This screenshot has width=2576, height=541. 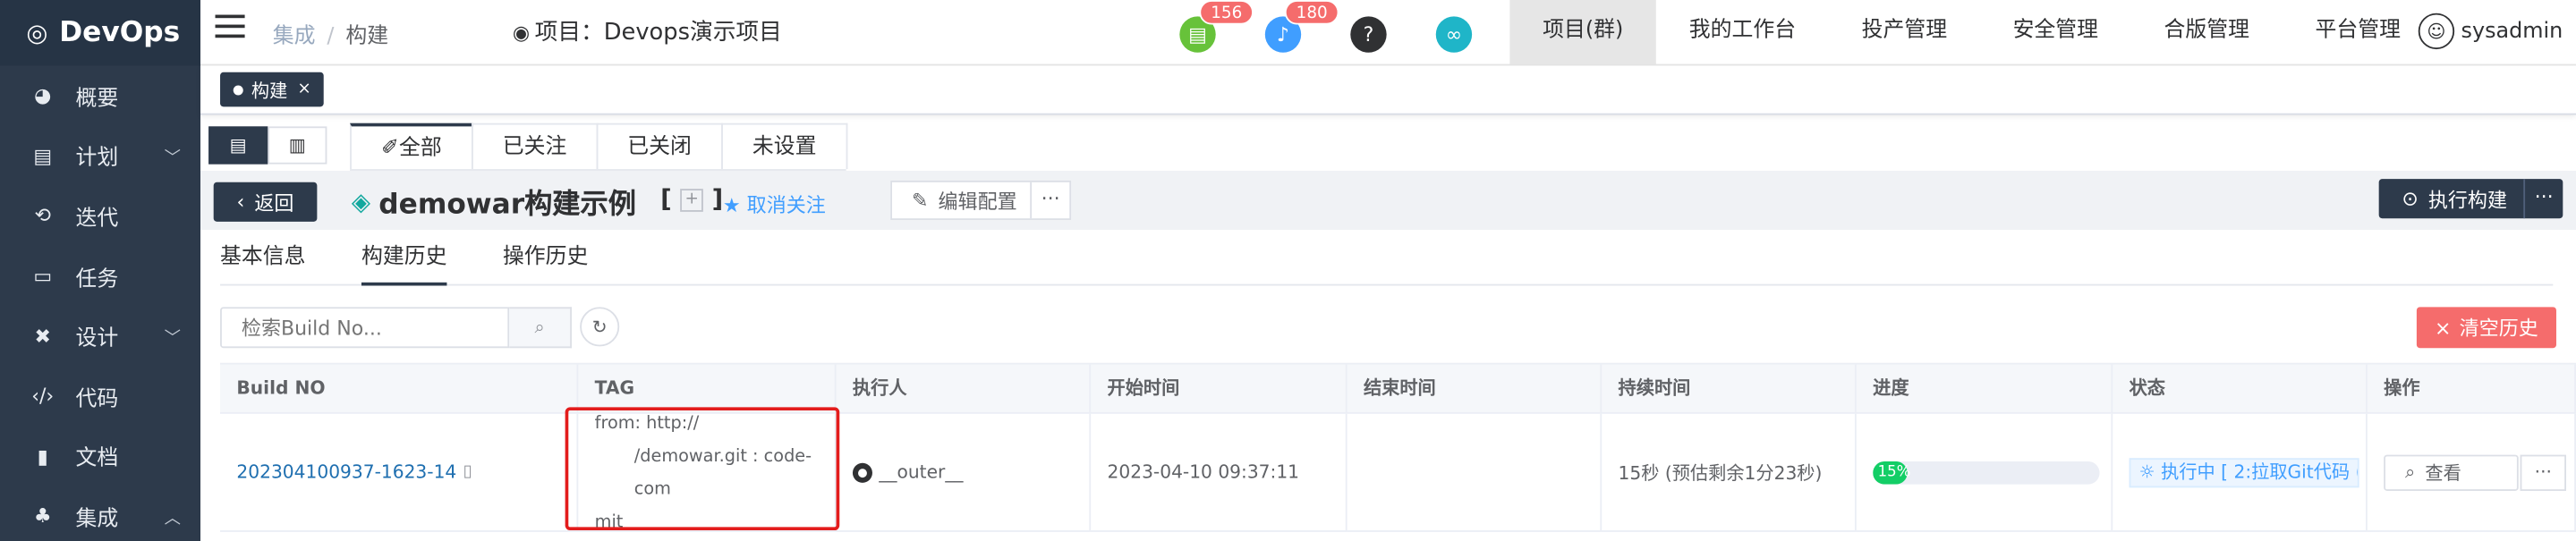 I want to click on top-nav-item: 项目(群), so click(x=1583, y=33).